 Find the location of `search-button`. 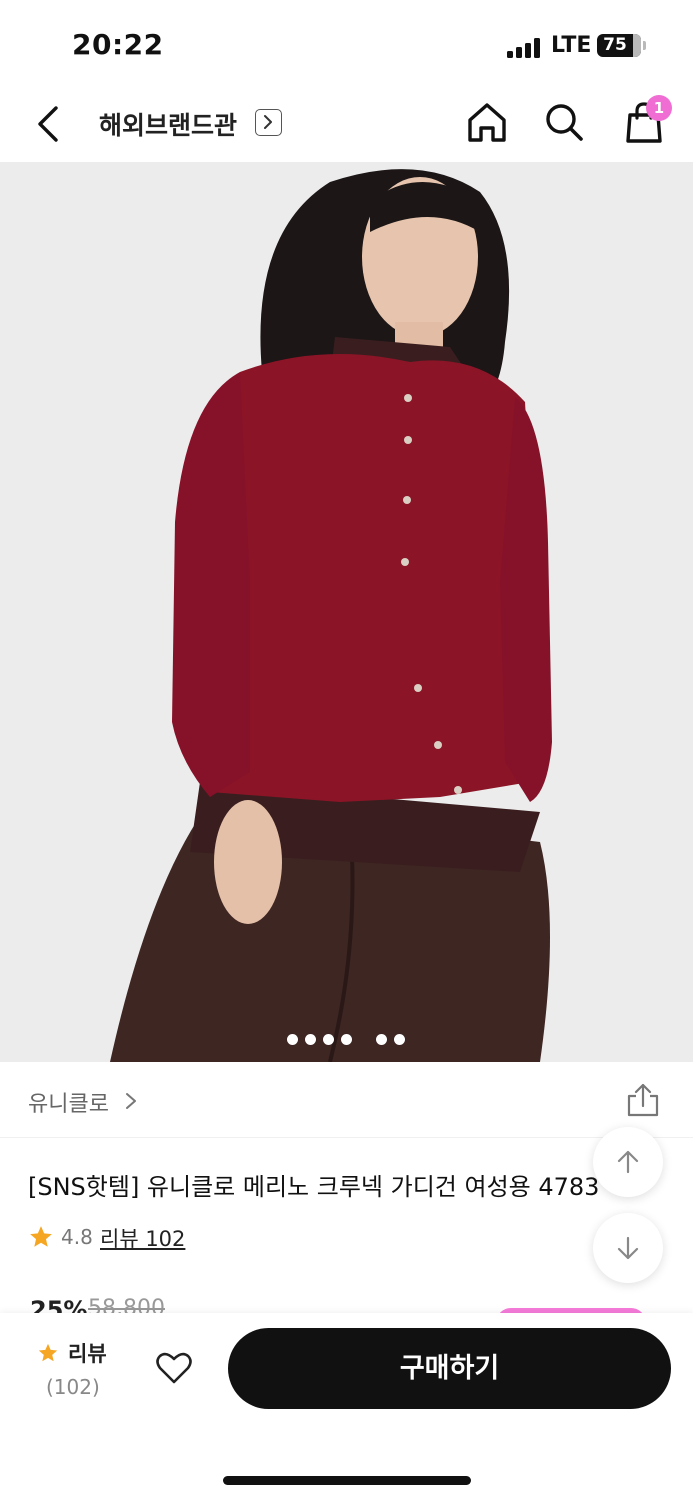

search-button is located at coordinates (564, 122).